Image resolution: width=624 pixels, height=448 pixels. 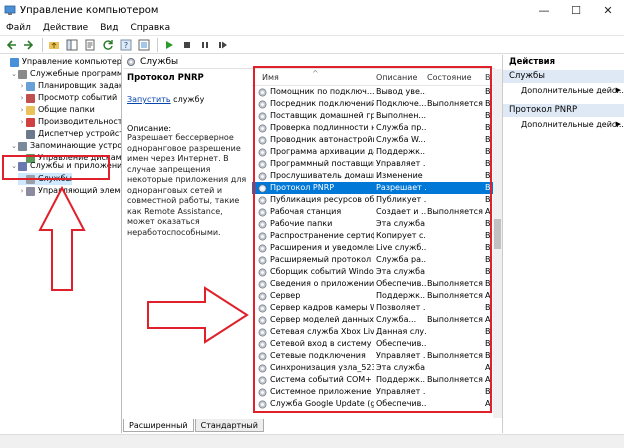 What do you see at coordinates (62, 238) in the screenshot?
I see `annotation-arrow-up` at bounding box center [62, 238].